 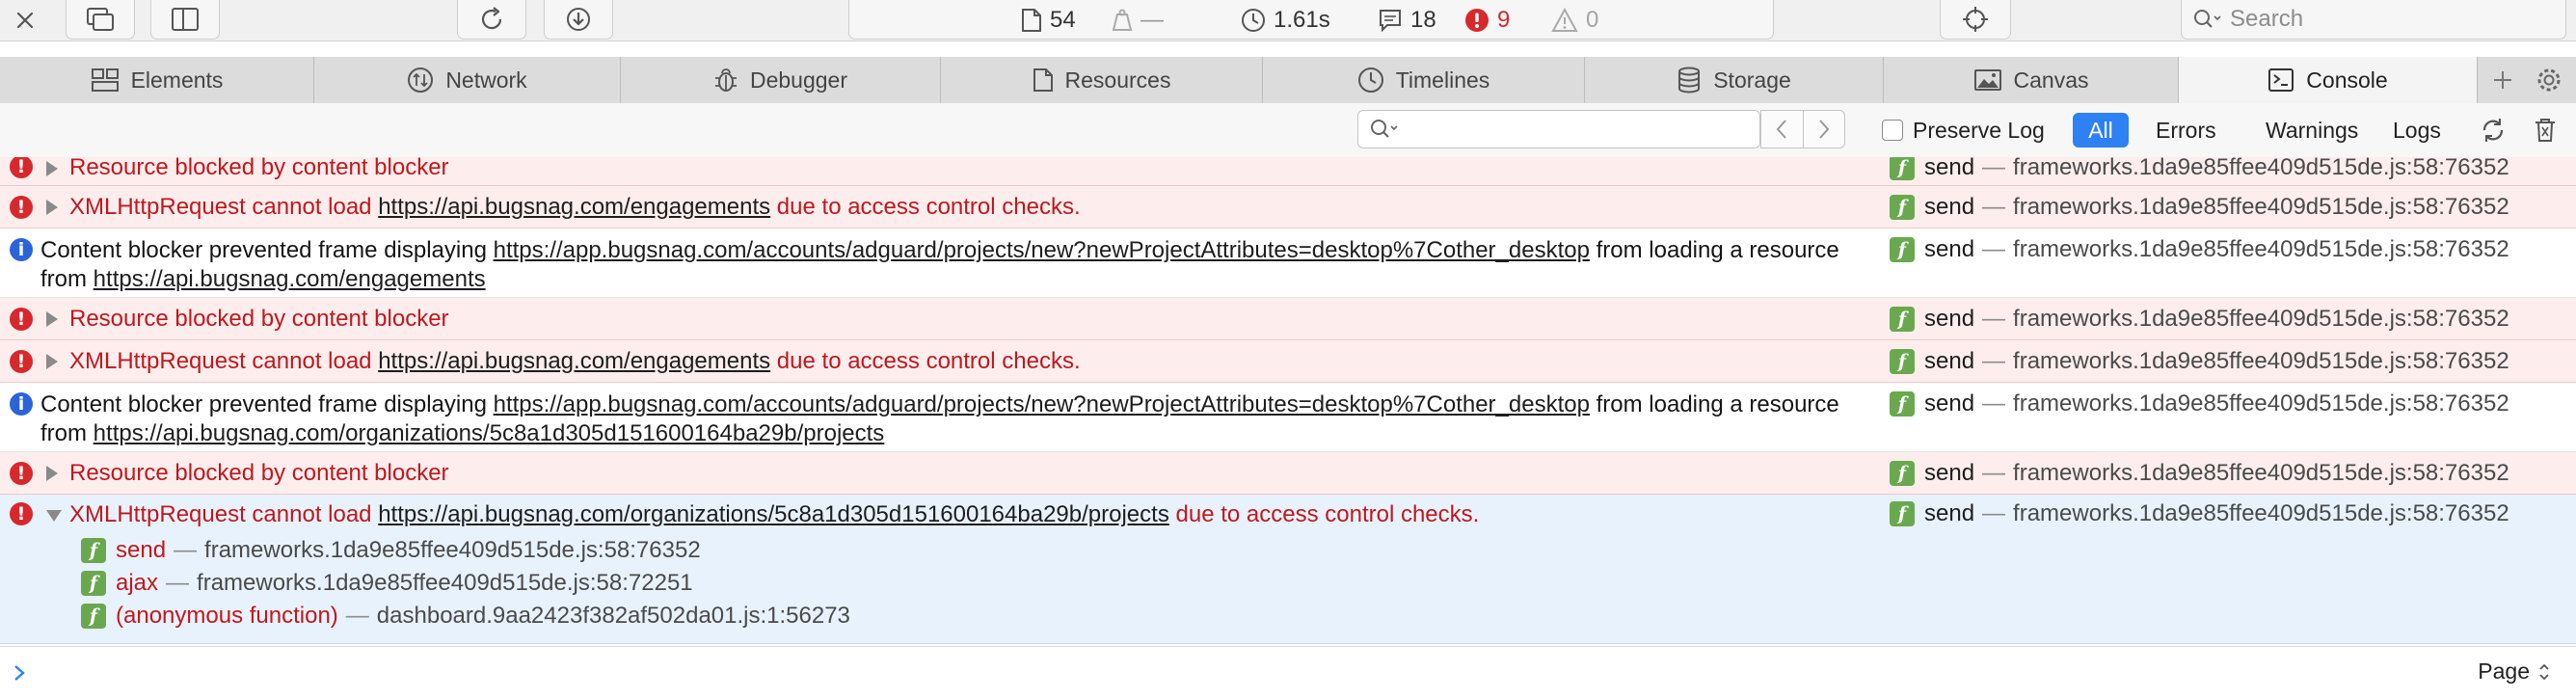 I want to click on execution-context-select: Page, so click(x=2515, y=672).